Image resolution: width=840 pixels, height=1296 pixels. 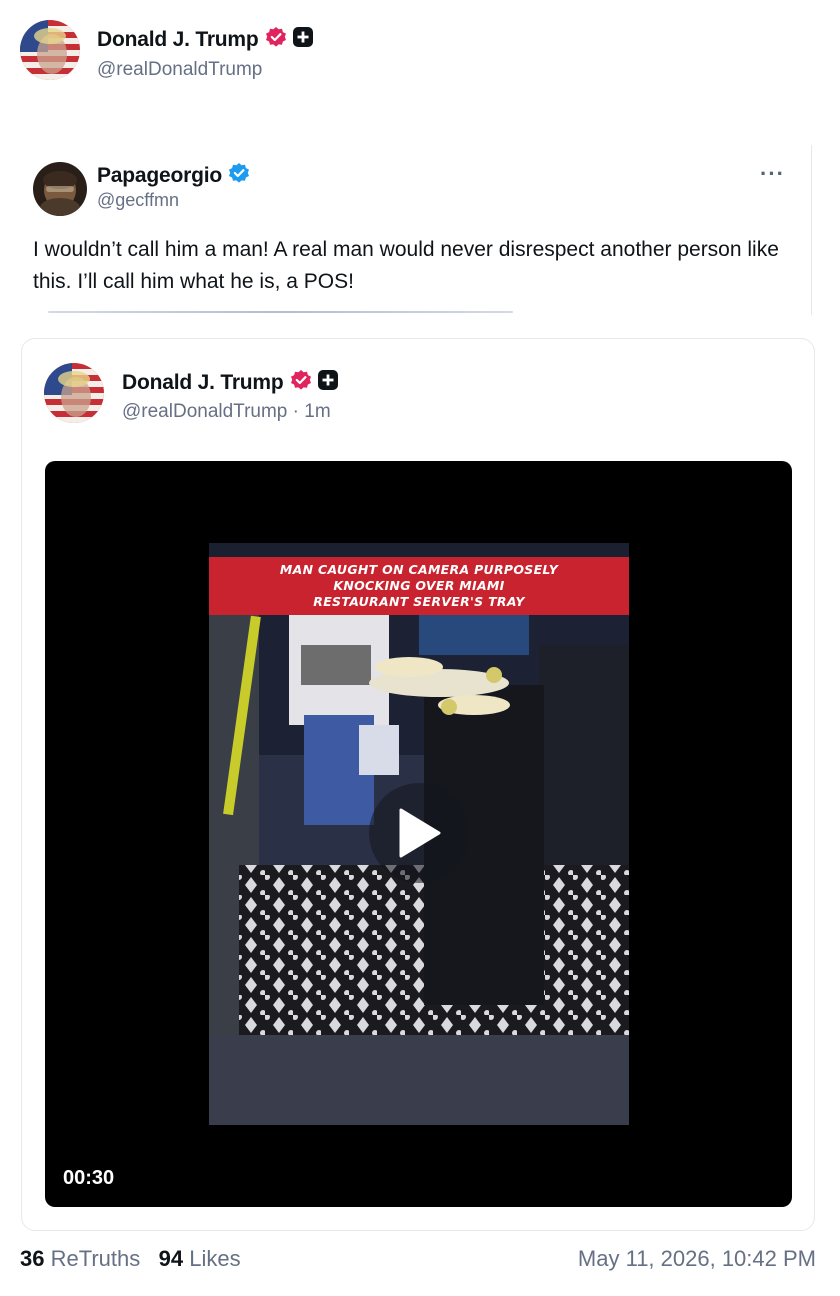 What do you see at coordinates (171, 1258) in the screenshot?
I see `likes-count: 94` at bounding box center [171, 1258].